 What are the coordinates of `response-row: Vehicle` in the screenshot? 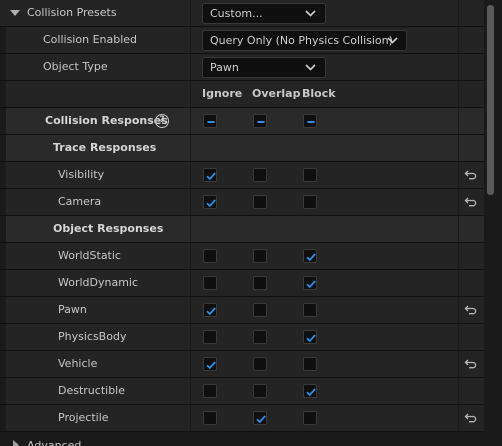 It's located at (242, 364).